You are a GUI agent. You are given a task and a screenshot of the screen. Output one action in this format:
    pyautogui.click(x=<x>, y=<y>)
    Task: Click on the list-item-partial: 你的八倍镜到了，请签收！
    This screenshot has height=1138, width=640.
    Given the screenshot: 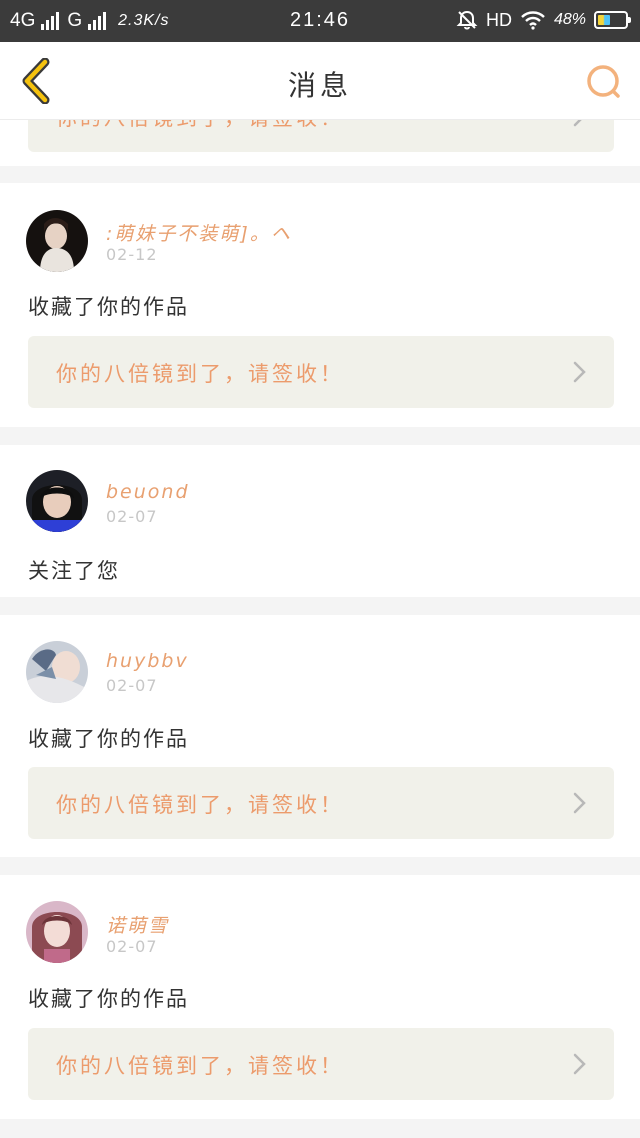 What is the action you would take?
    pyautogui.click(x=320, y=143)
    